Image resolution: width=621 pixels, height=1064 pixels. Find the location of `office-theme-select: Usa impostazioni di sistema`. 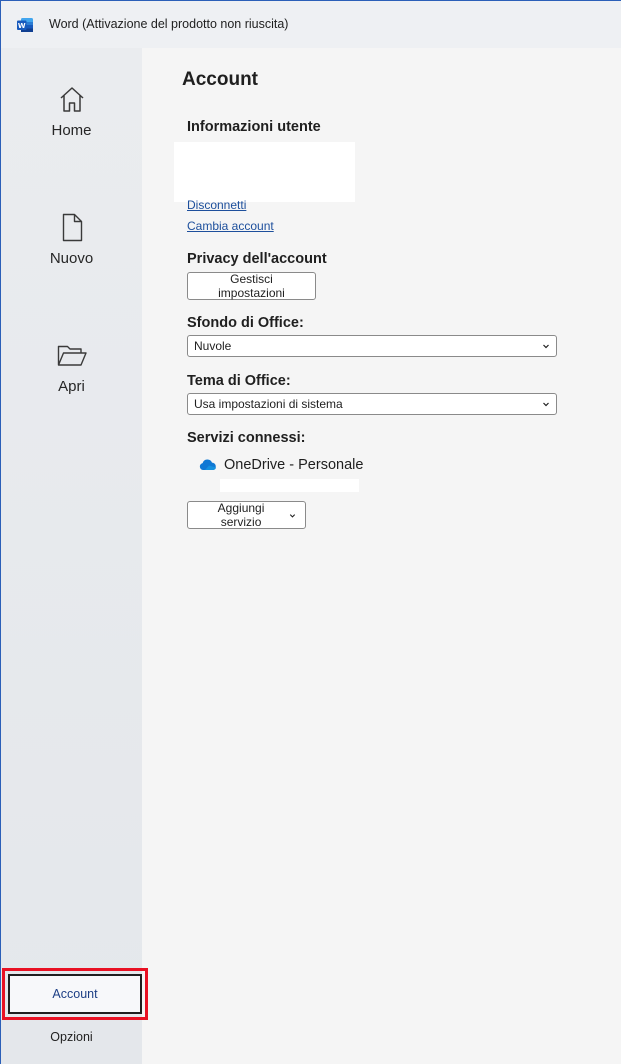

office-theme-select: Usa impostazioni di sistema is located at coordinates (372, 404).